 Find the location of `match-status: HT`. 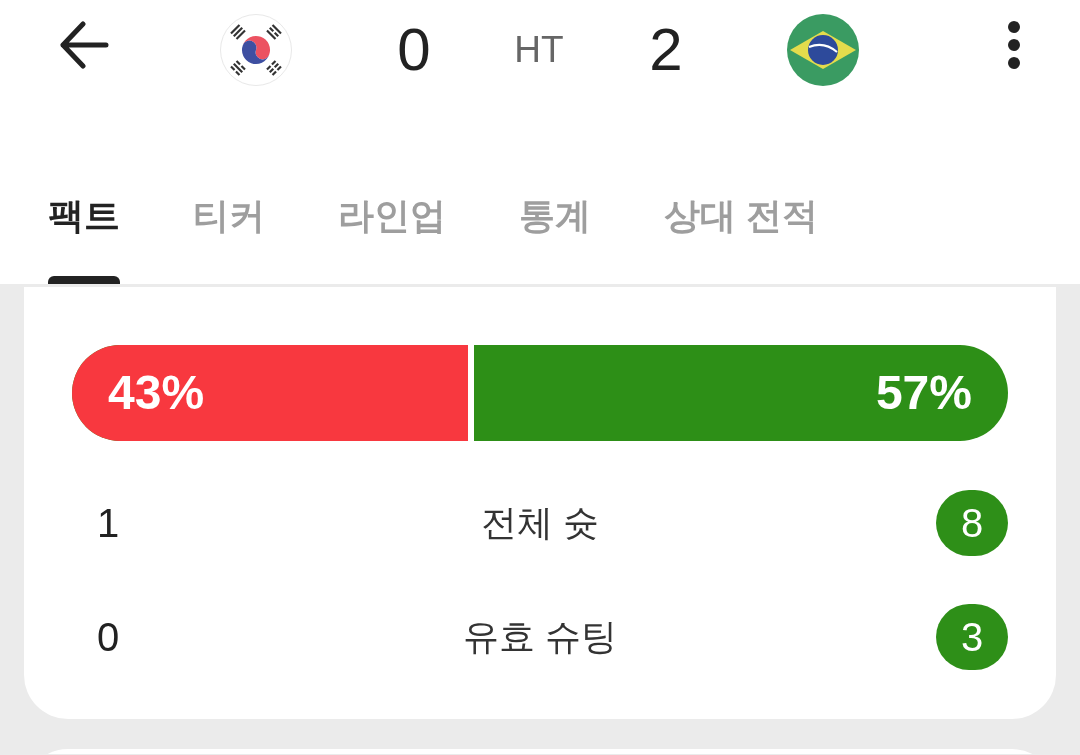

match-status: HT is located at coordinates (539, 50).